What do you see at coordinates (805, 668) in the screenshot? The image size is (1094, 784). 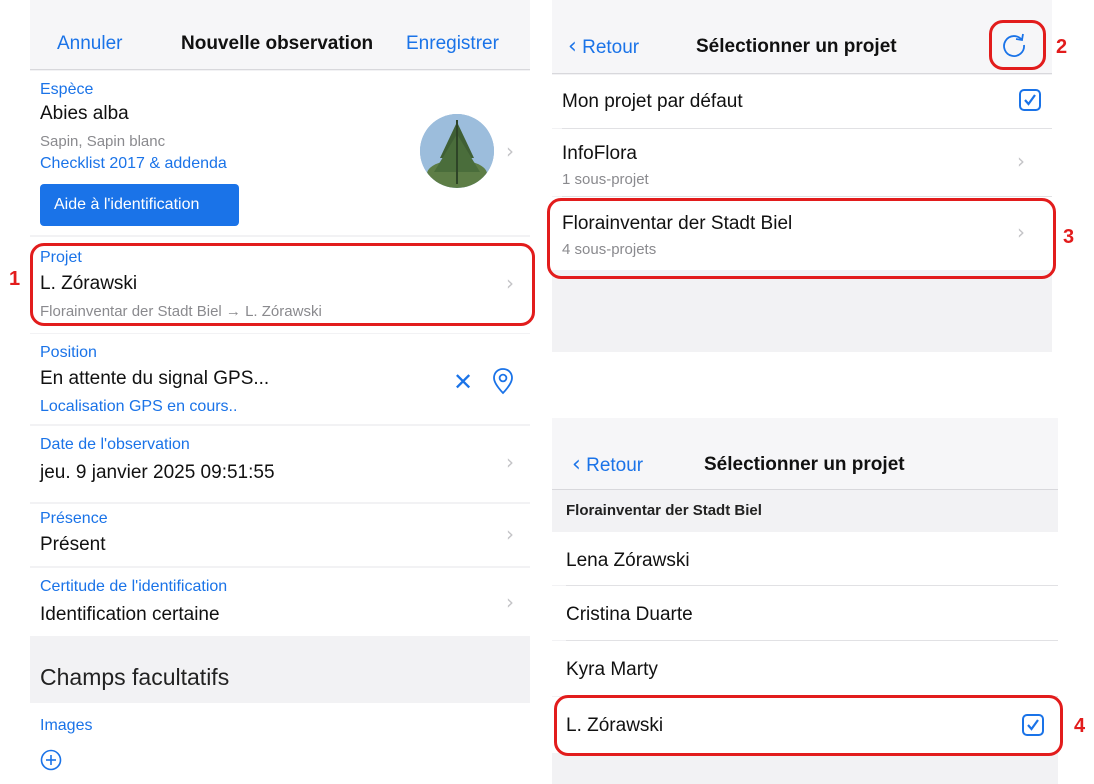 I see `list-item: Kyra Marty` at bounding box center [805, 668].